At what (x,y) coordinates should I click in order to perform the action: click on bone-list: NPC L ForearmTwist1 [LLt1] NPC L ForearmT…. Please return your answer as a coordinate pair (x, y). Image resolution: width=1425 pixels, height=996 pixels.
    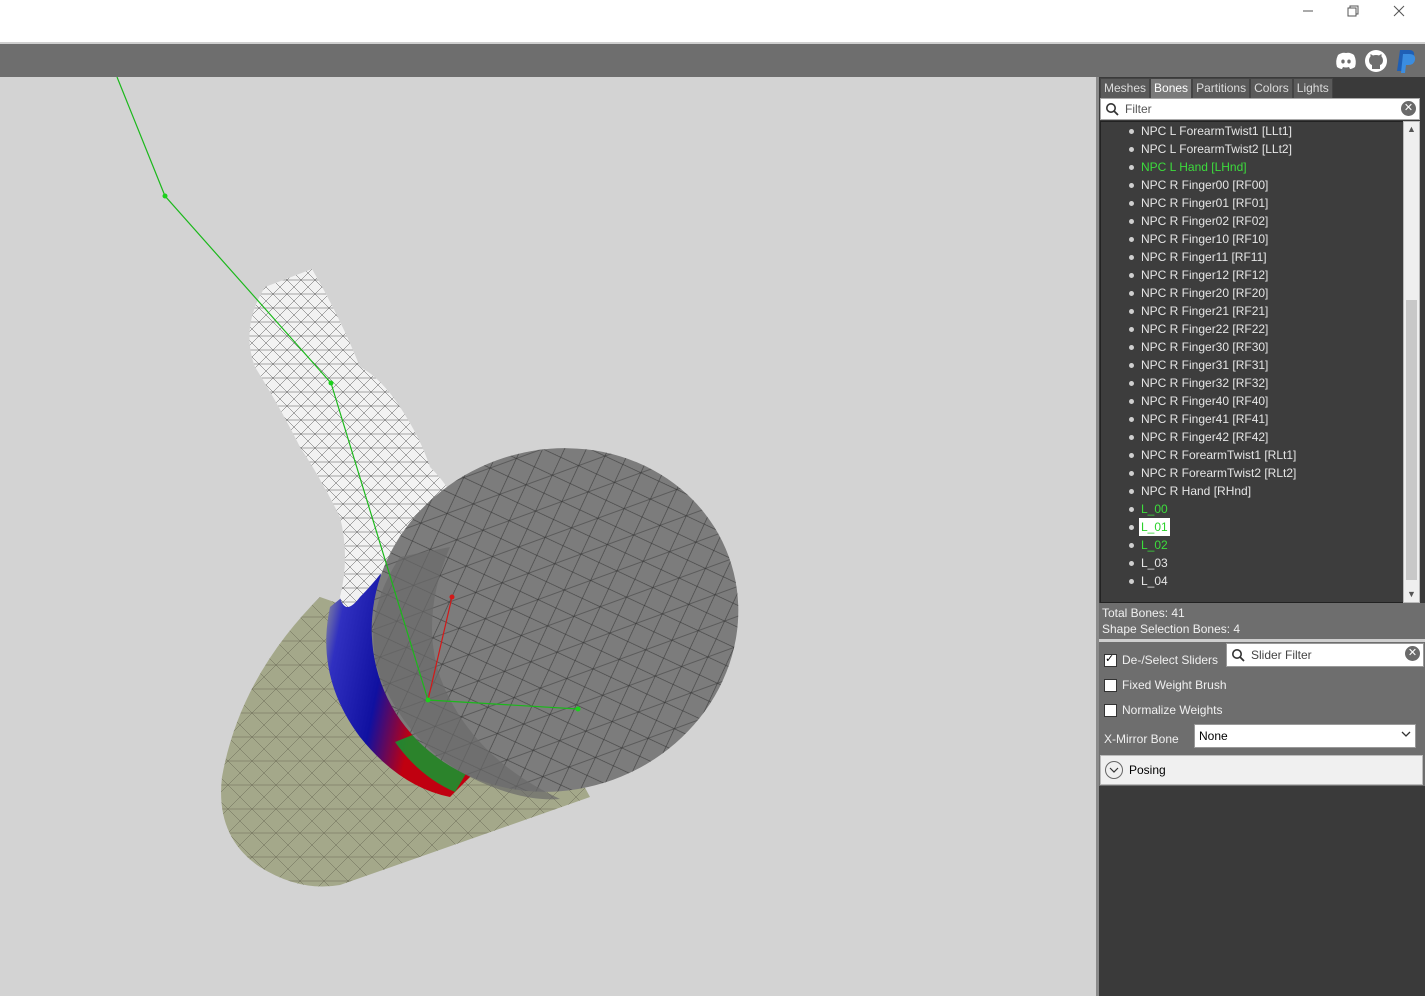
    Looking at the image, I should click on (1252, 362).